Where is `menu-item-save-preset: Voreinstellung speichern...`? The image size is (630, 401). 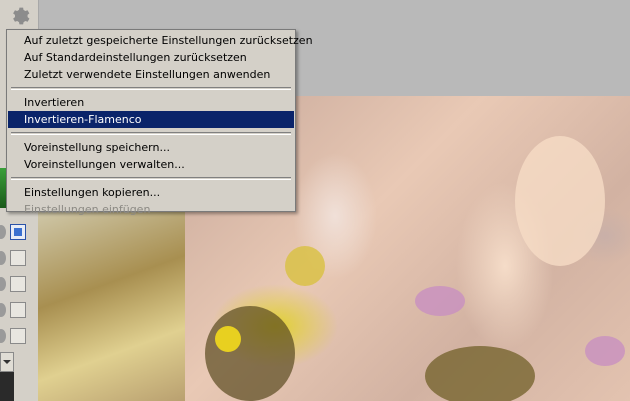 menu-item-save-preset: Voreinstellung speichern... is located at coordinates (151, 147).